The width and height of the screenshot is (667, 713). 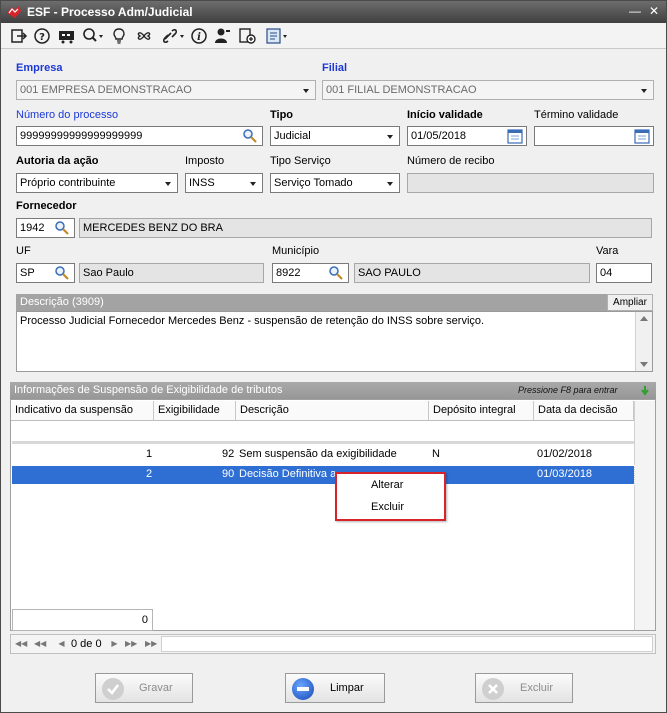 I want to click on gravar-button: Gravar, so click(x=144, y=688).